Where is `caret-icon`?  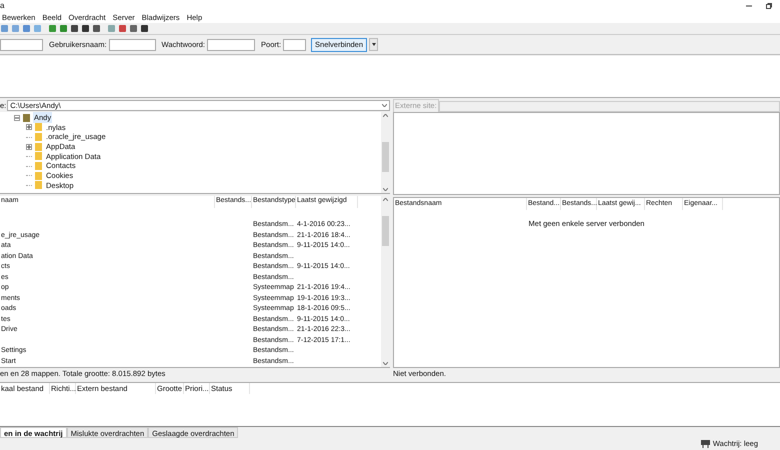 caret-icon is located at coordinates (374, 44).